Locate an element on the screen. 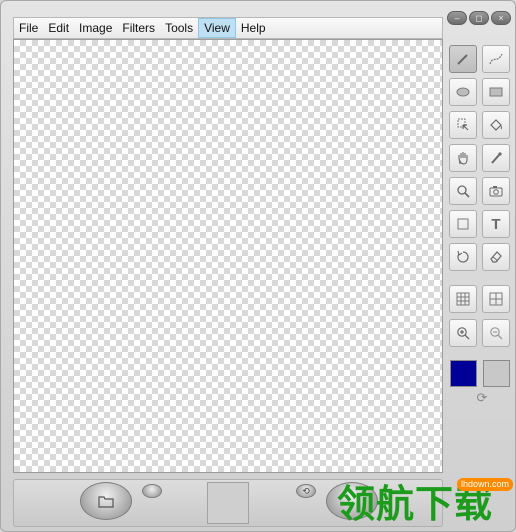 This screenshot has height=532, width=516. menu-filters: Filters is located at coordinates (138, 28).